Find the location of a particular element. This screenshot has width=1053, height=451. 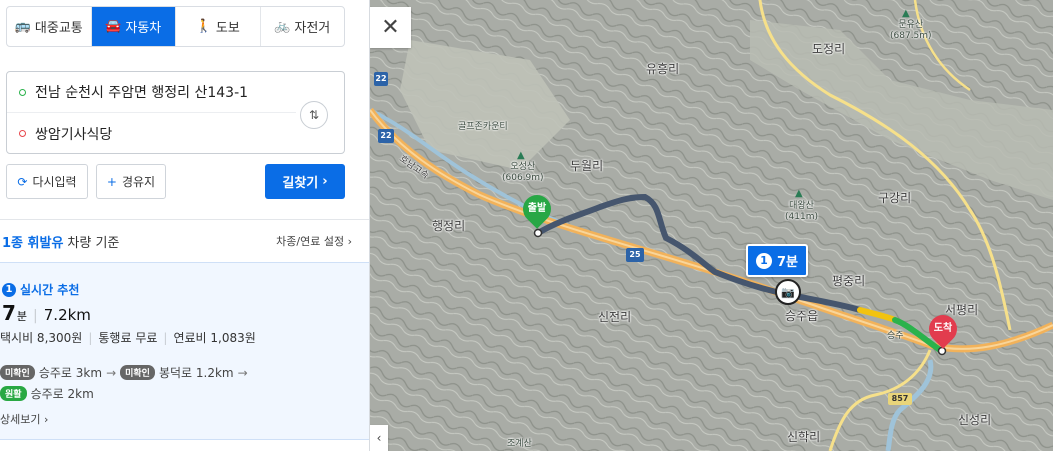

origin-text: 전남 순천시 주암면 행정리 산143-1 is located at coordinates (142, 93).